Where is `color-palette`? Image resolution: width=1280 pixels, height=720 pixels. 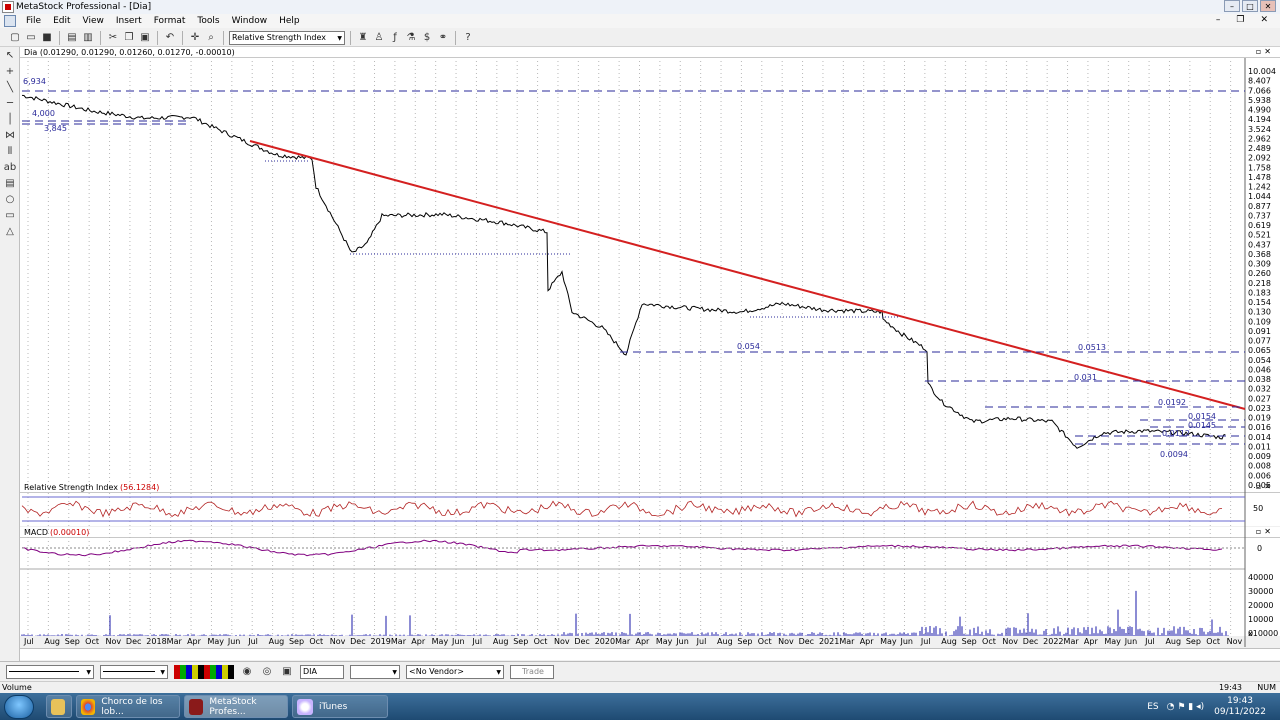 color-palette is located at coordinates (204, 671).